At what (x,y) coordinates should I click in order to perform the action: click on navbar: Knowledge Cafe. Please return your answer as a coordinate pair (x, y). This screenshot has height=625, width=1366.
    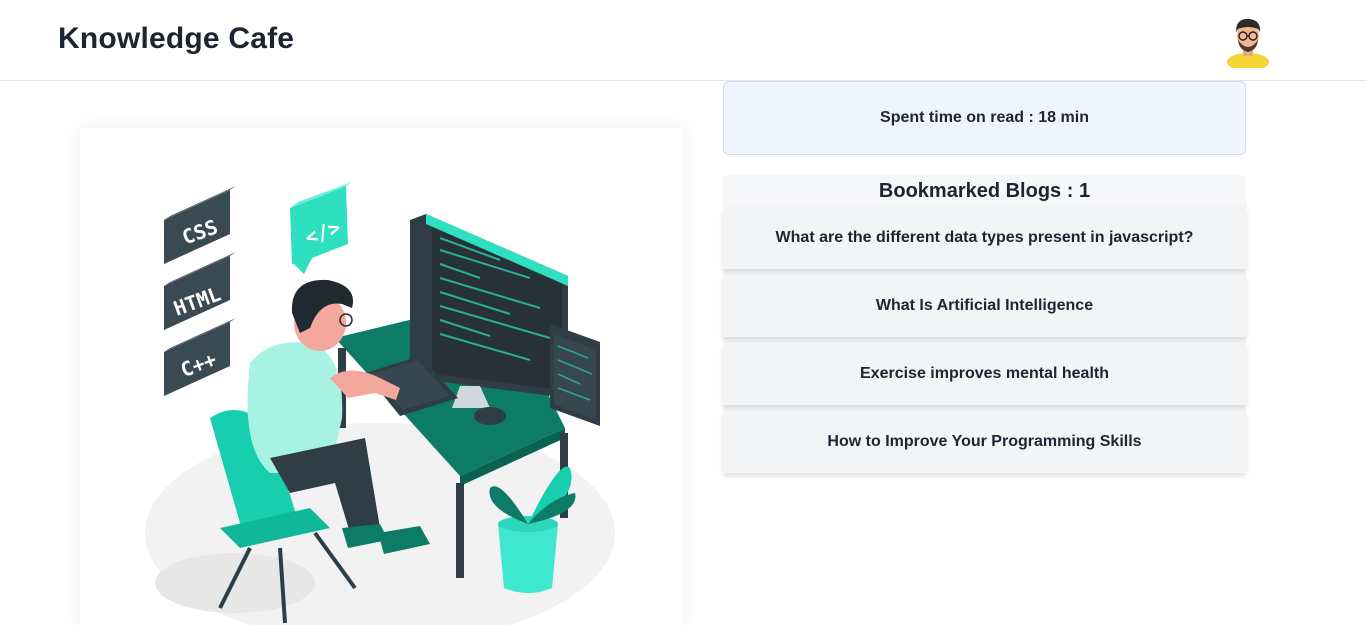
    Looking at the image, I should click on (683, 40).